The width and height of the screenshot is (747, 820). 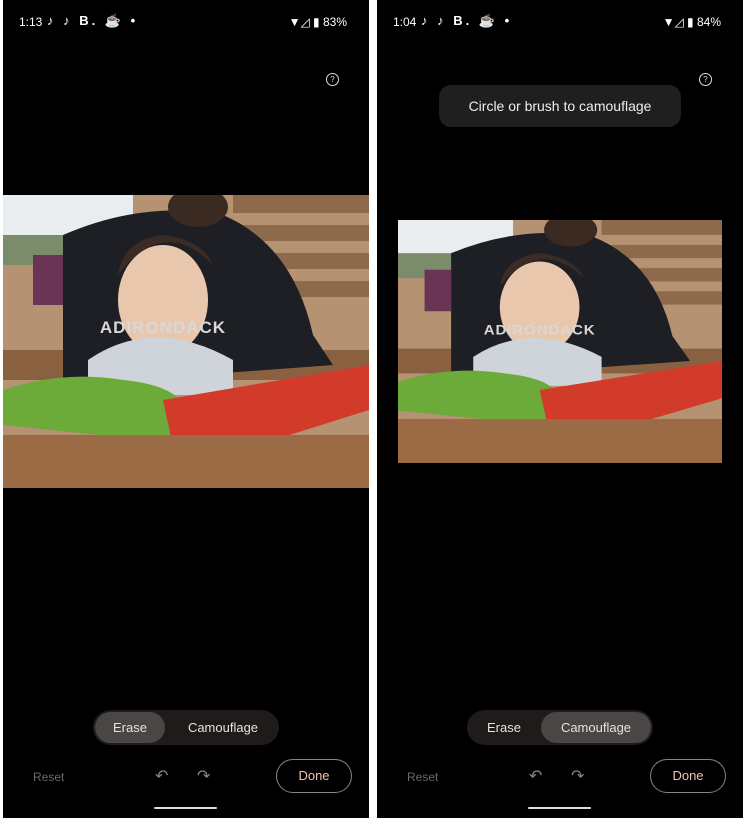 What do you see at coordinates (708, 22) in the screenshot?
I see `battery-level: 84%` at bounding box center [708, 22].